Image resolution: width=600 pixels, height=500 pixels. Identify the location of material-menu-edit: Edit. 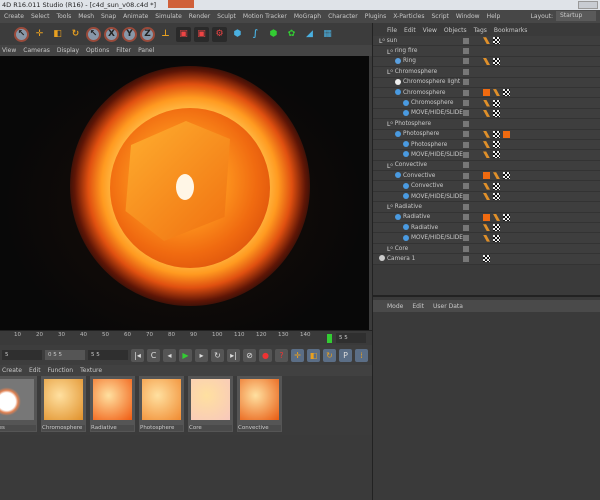
(35, 370).